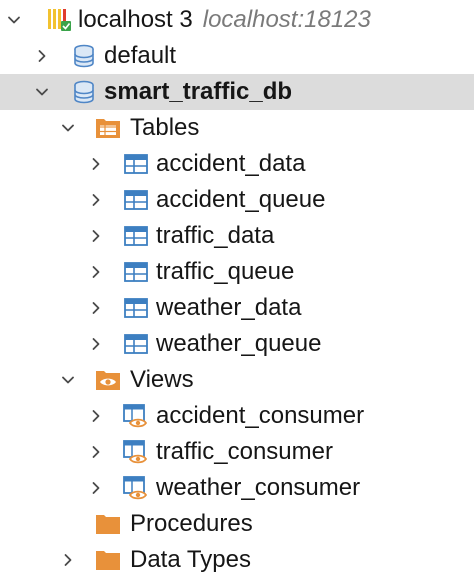 The width and height of the screenshot is (474, 582). What do you see at coordinates (237, 580) in the screenshot?
I see `tree-bottom-edge` at bounding box center [237, 580].